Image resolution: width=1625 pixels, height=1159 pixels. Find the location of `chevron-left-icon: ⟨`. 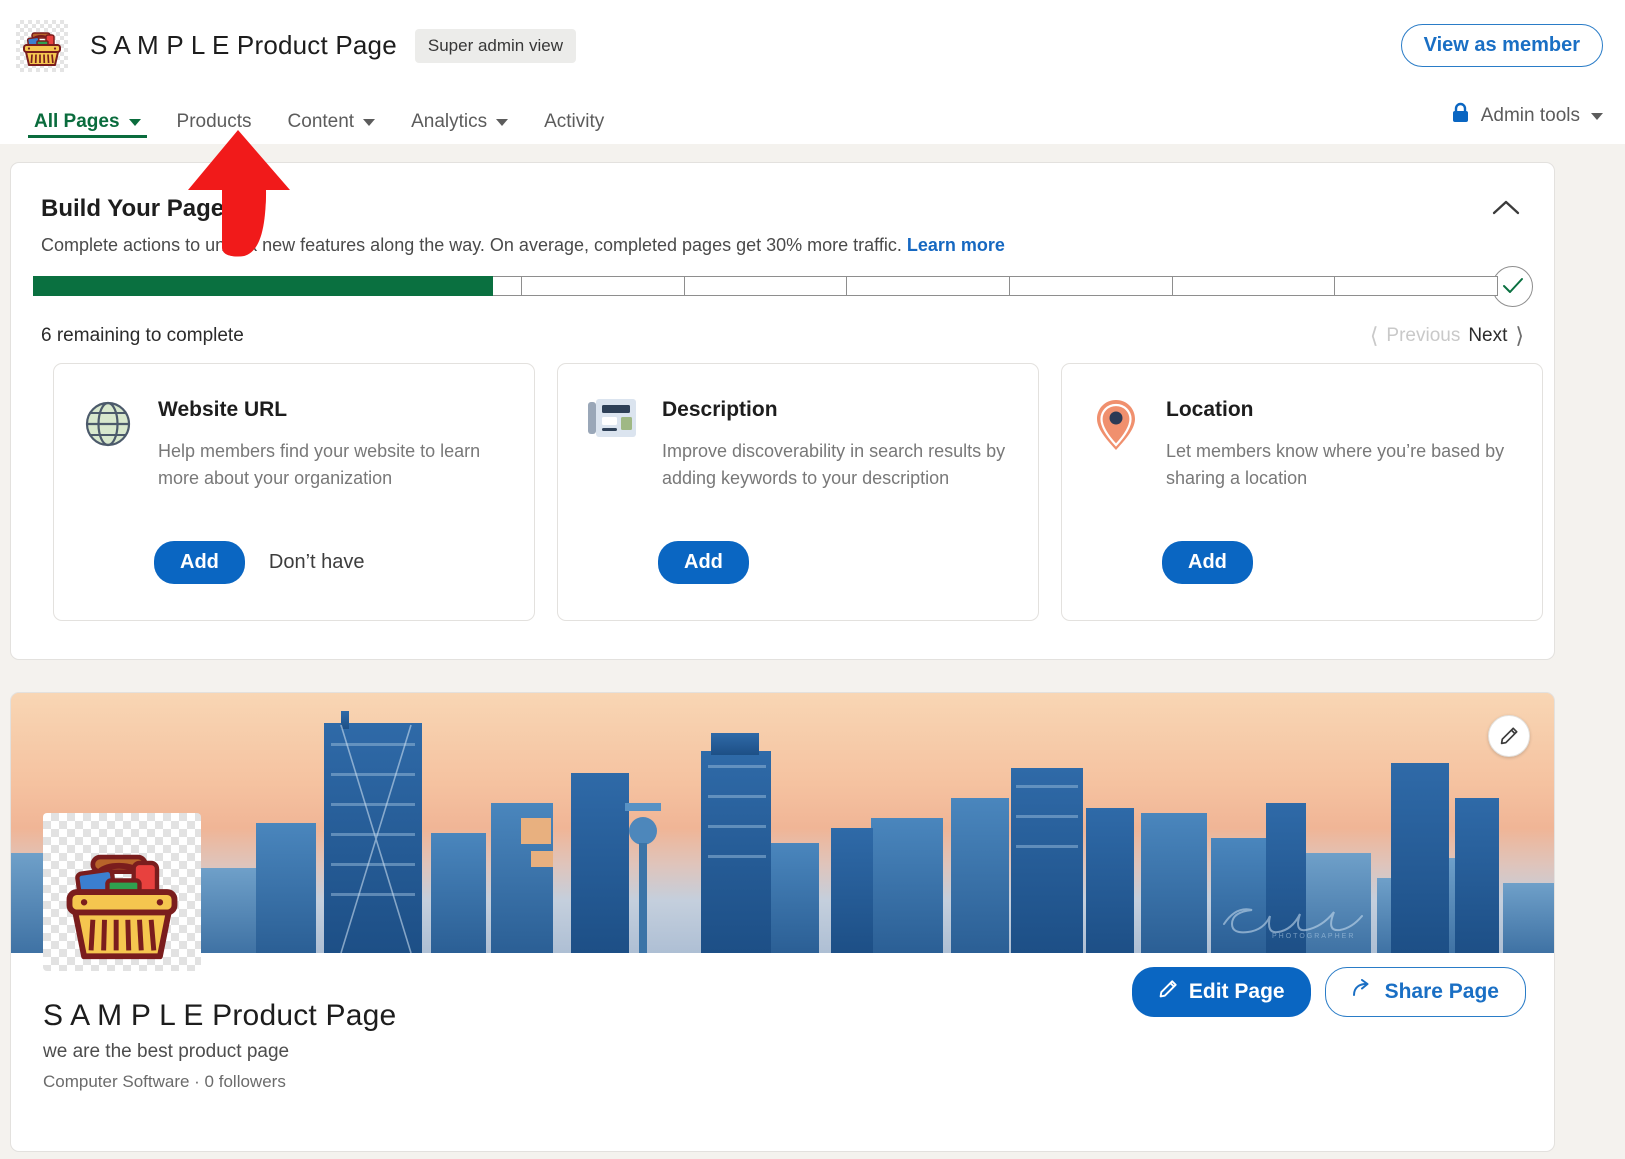

chevron-left-icon: ⟨ is located at coordinates (1374, 335).